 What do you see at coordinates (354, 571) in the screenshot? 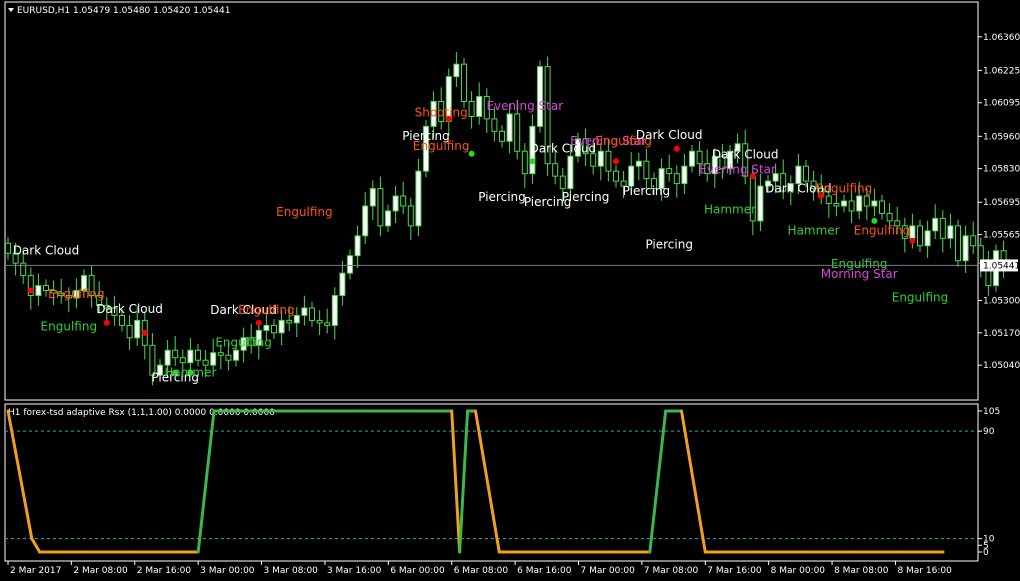
I see `time-tick-label: 3 Mar 16:00` at bounding box center [354, 571].